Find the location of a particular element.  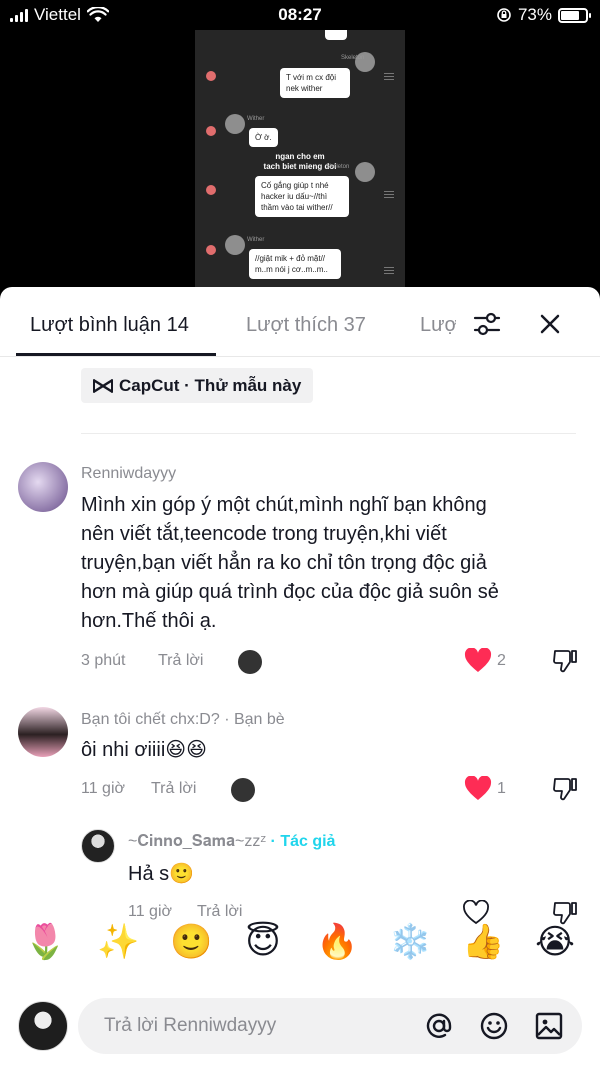

tab-likes: Lượt thích 37 is located at coordinates (306, 325).